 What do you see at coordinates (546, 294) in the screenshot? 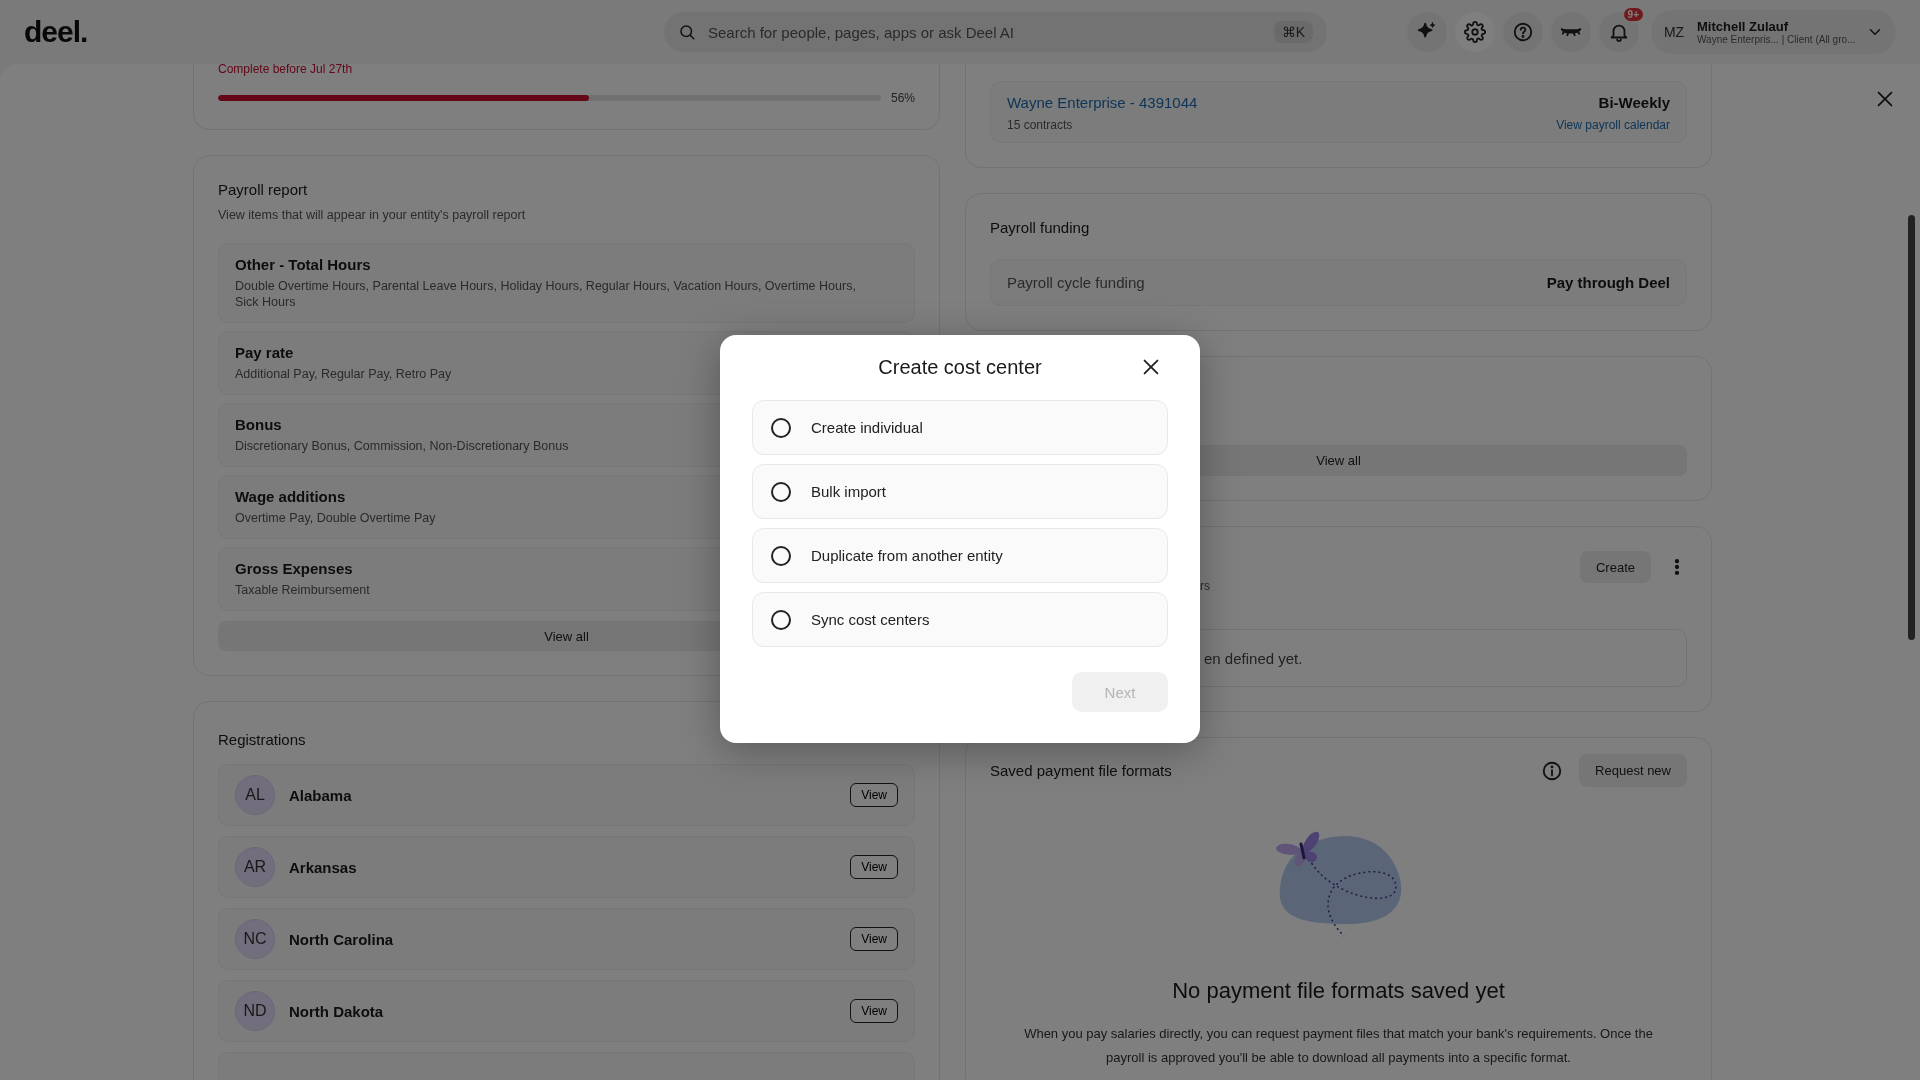
I see `item-details: Double Overtime Hours, Parental Leave Hours, Holiday Hours, Regular Hours, Vacation Hours, Overtime Hours, Sick Hours` at bounding box center [546, 294].